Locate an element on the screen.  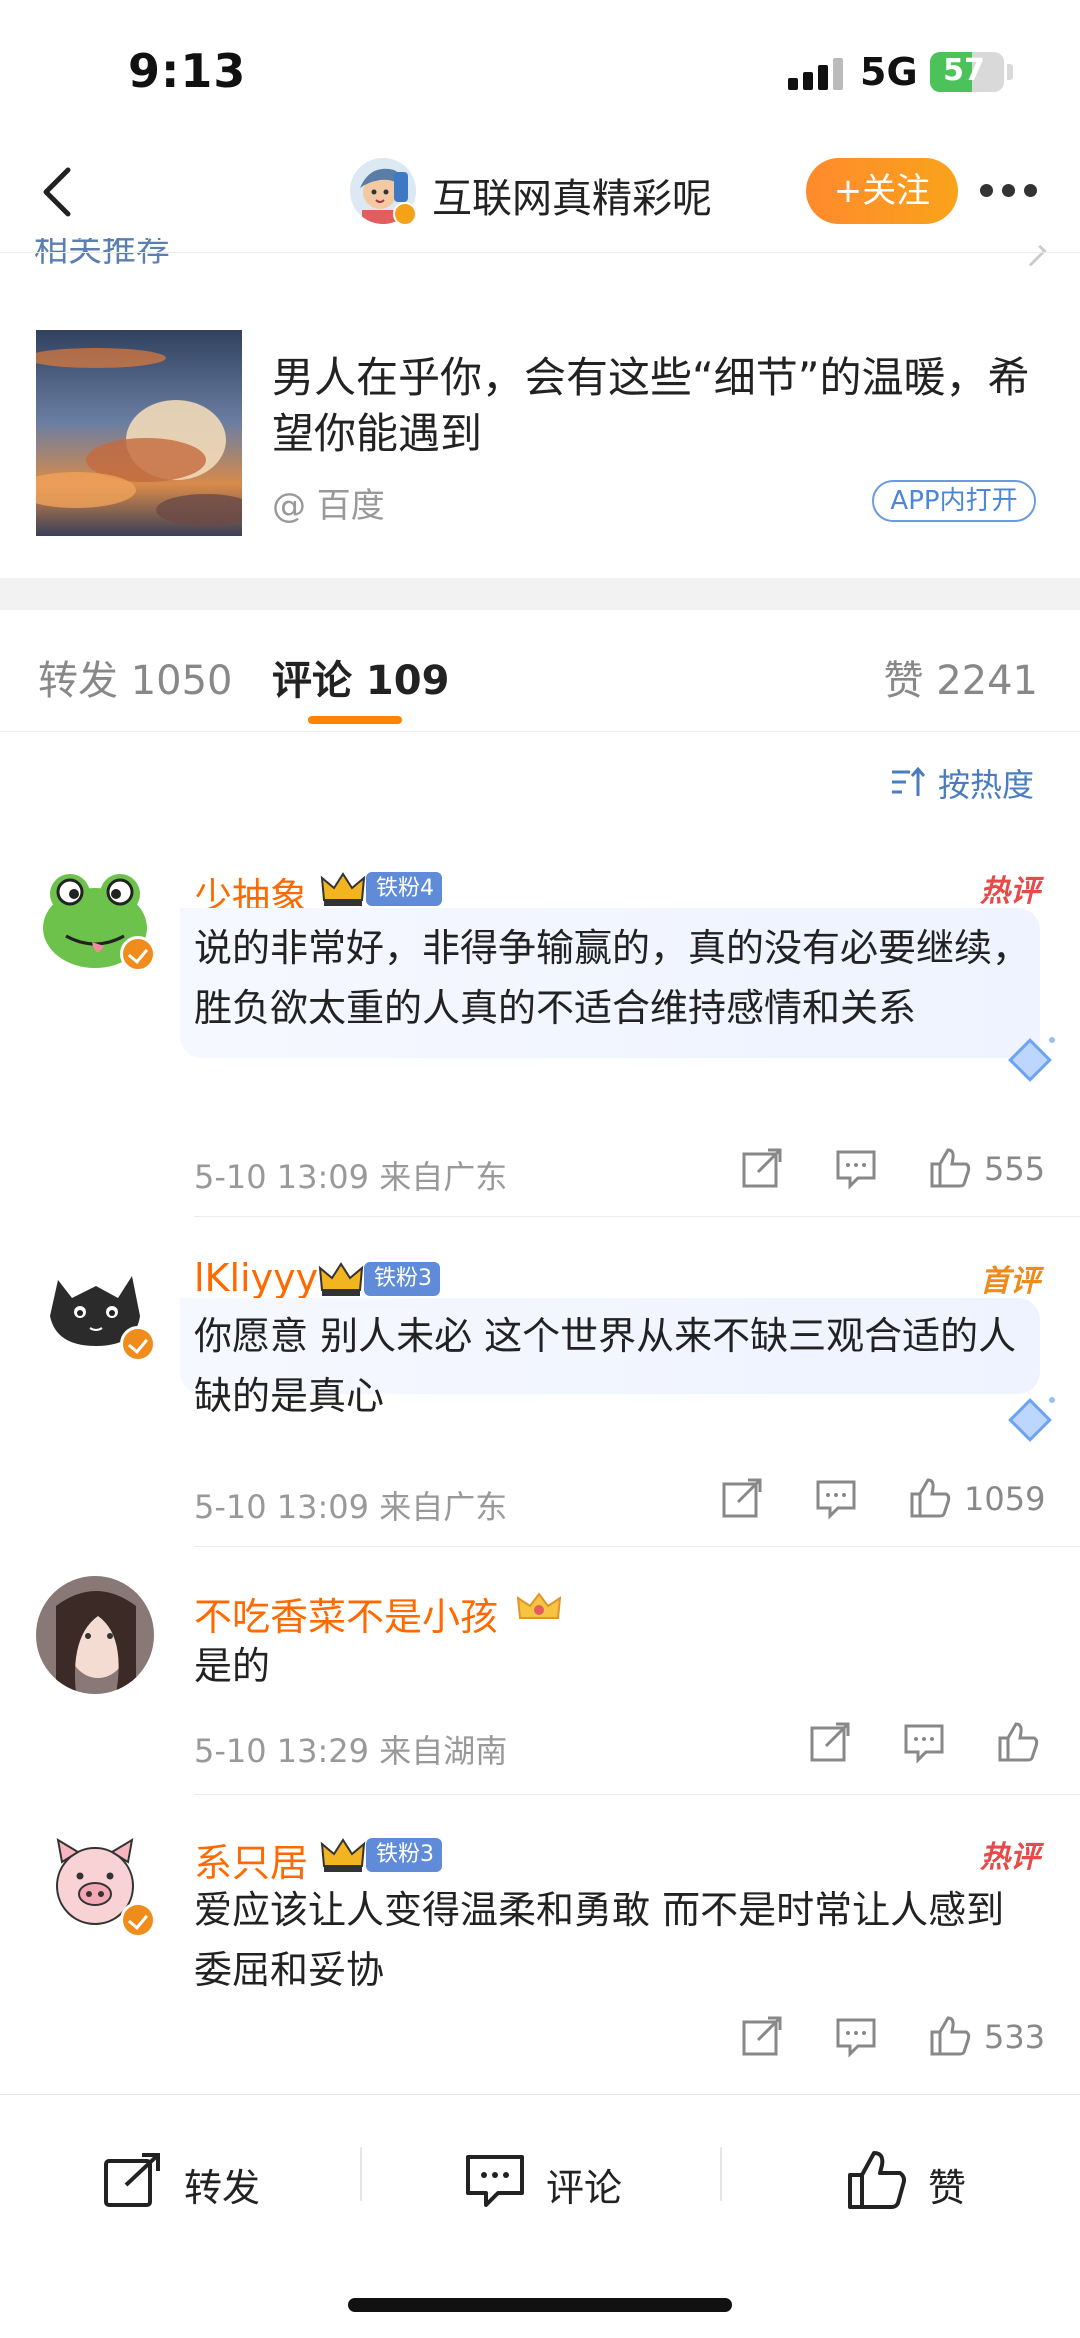
comment-actions is located at coordinates (924, 1746).